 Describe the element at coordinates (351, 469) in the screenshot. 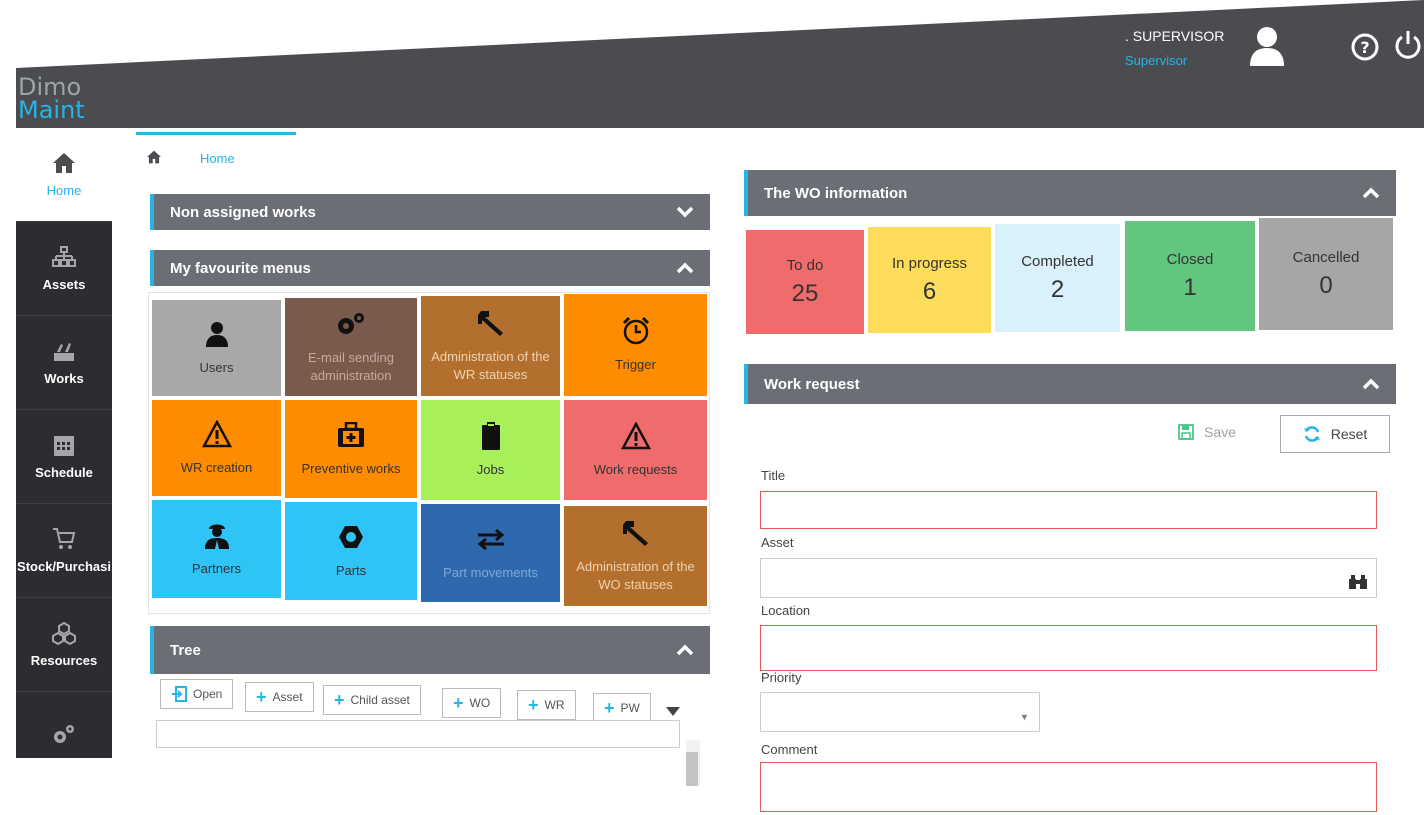

I see `tile-label: Preventive works` at that location.